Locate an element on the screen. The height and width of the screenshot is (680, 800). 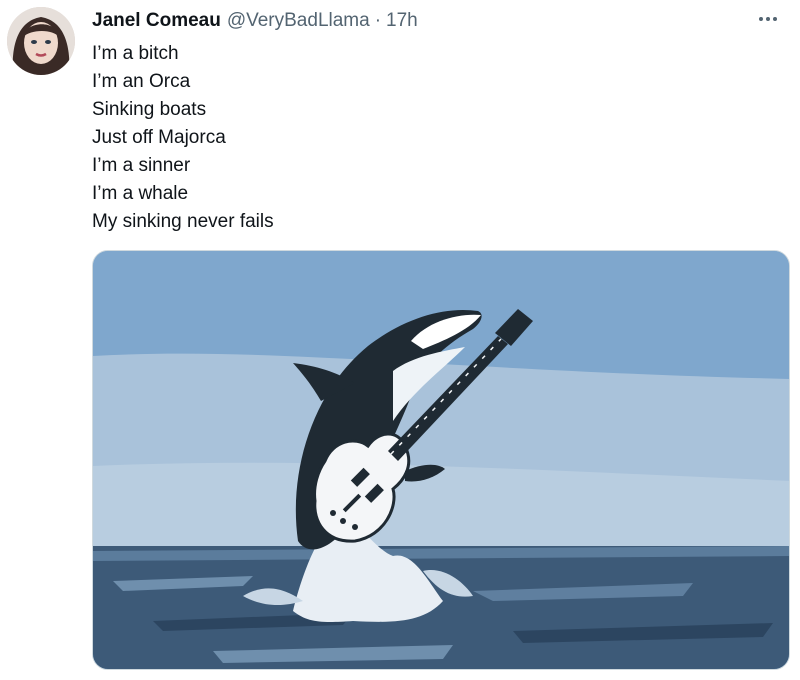
author-handle: @VeryBadLlama is located at coordinates (298, 21).